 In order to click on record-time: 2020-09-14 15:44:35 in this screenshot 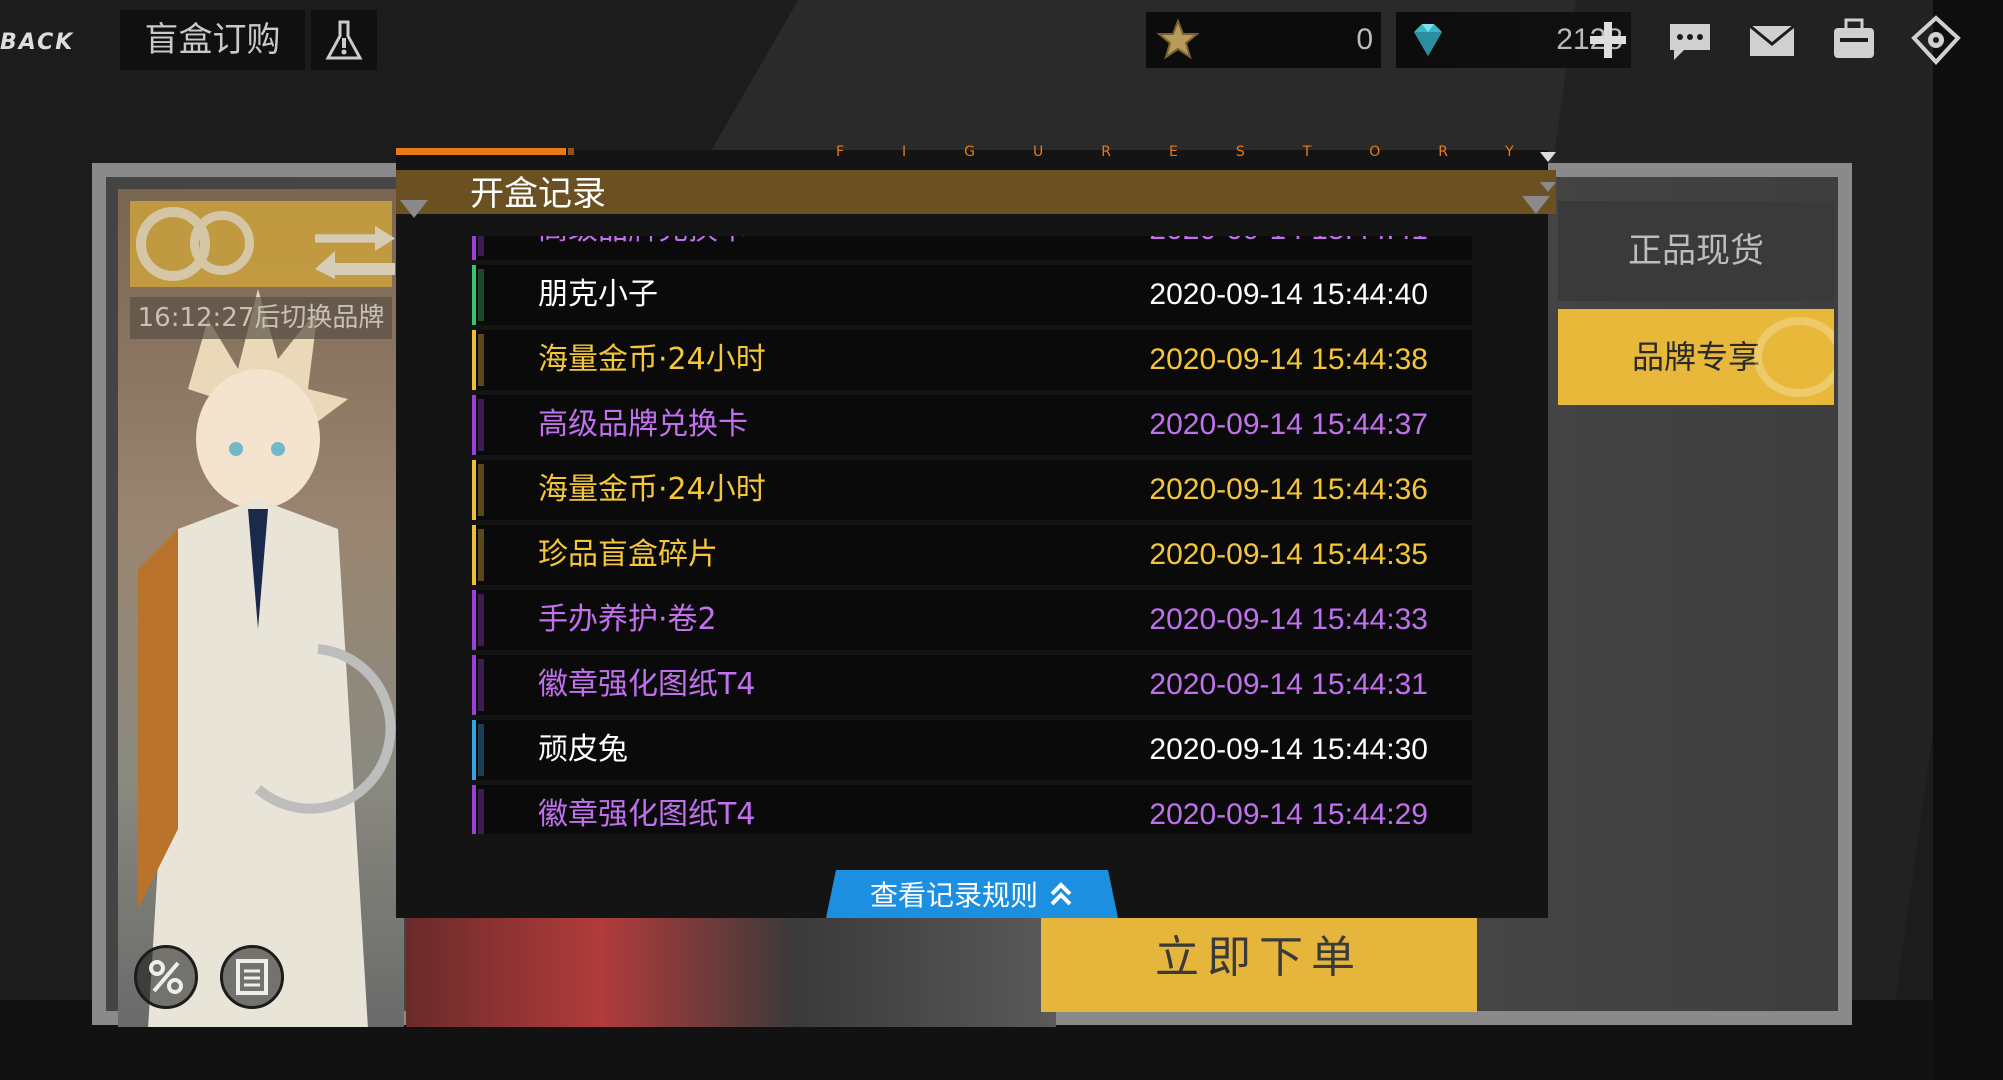, I will do `click(1288, 554)`.